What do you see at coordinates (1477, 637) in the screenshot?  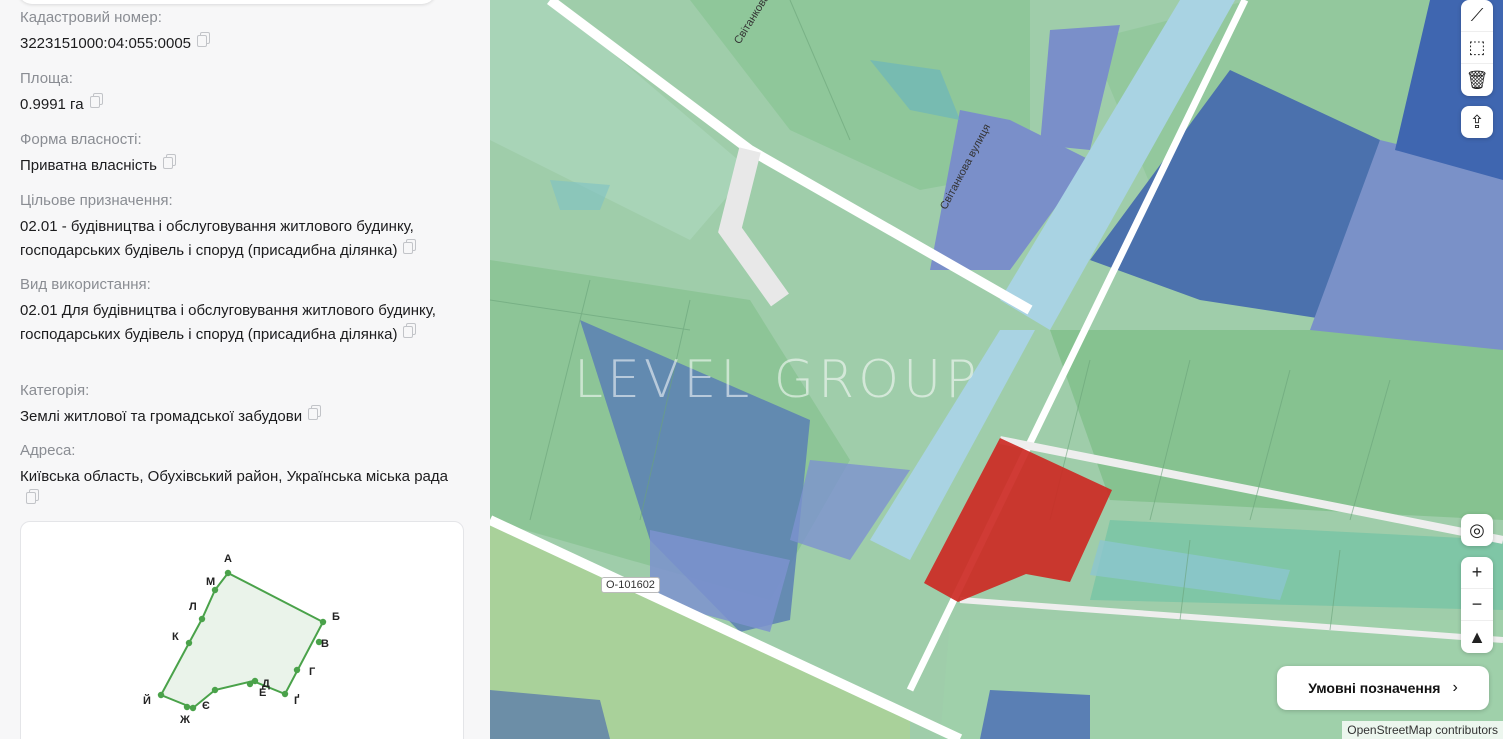 I see `compass-icon: ▲` at bounding box center [1477, 637].